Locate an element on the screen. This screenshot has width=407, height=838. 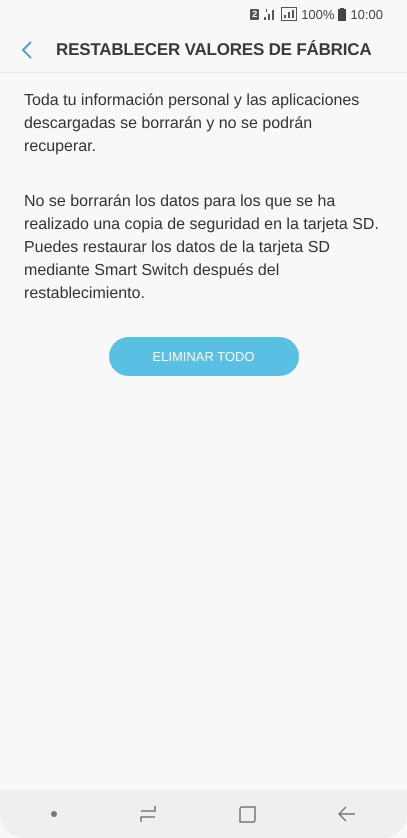
home-icon is located at coordinates (247, 814).